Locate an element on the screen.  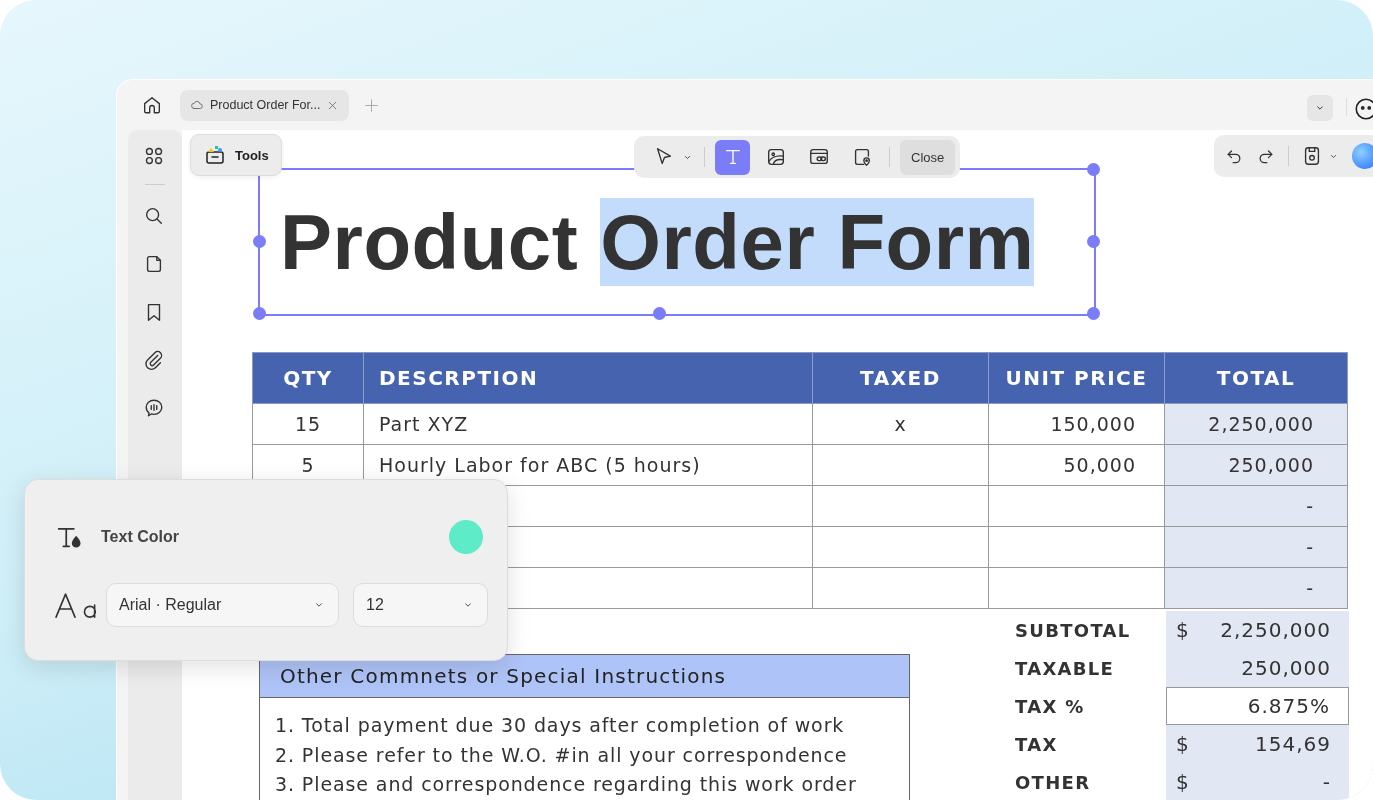
color-swatch is located at coordinates (466, 537).